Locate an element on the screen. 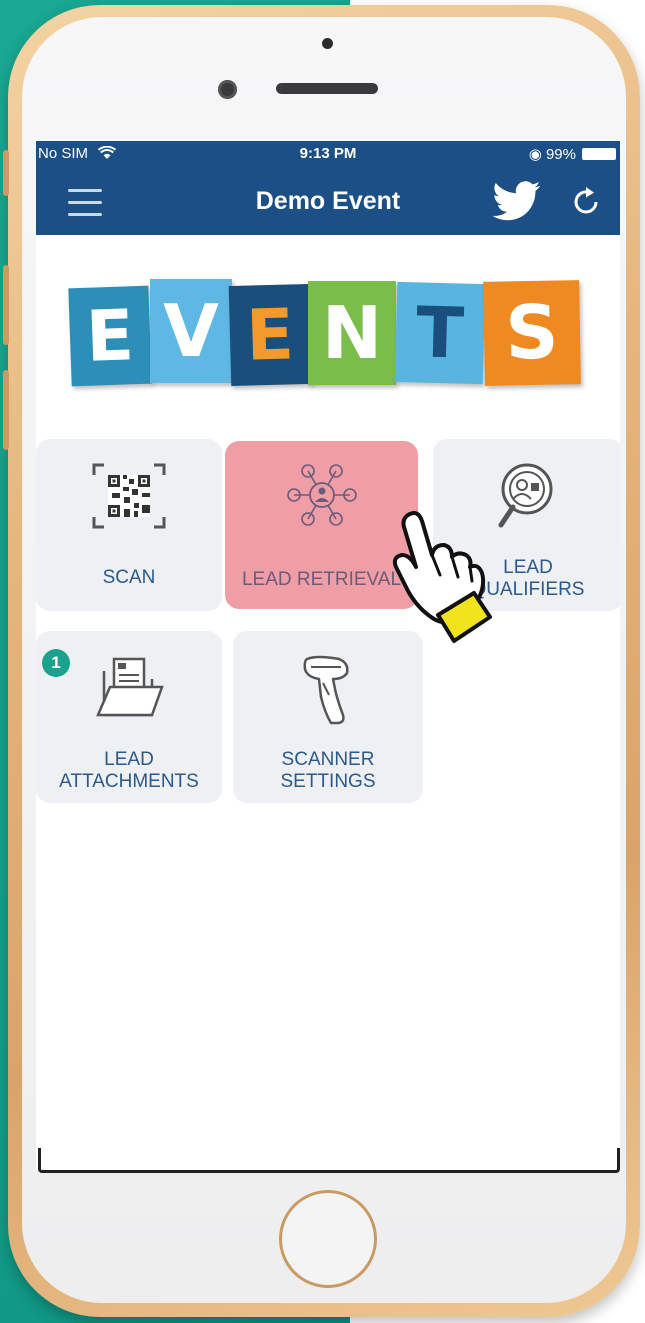  scanner-settings-label: SCANNER SETTINGS is located at coordinates (328, 771).